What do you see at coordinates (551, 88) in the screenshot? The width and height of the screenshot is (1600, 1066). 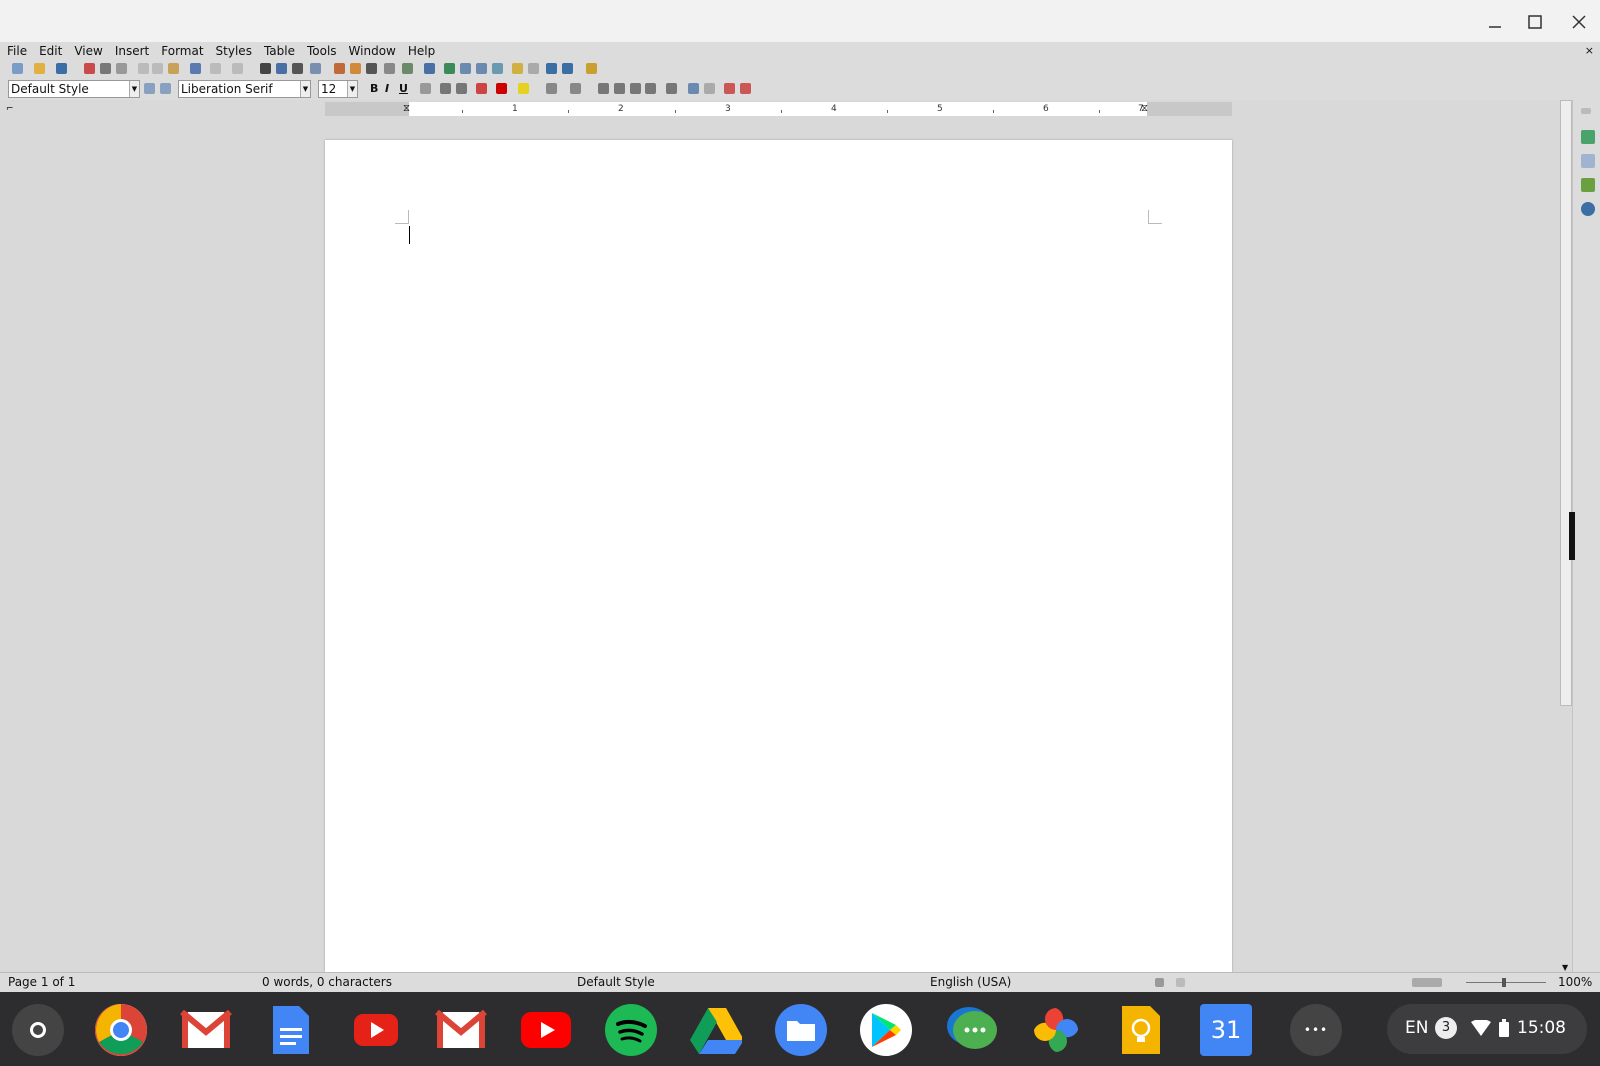 I see `bullet-list-icon` at bounding box center [551, 88].